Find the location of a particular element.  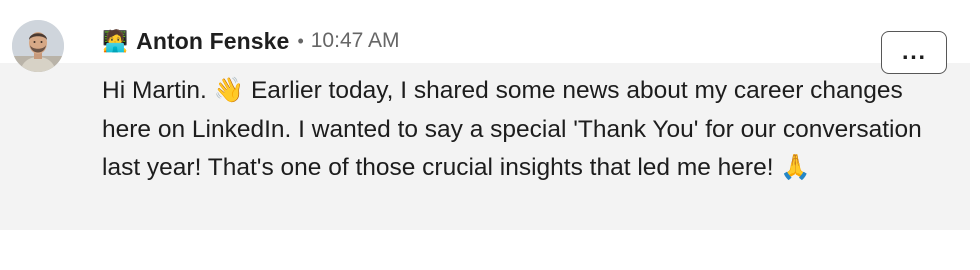

message-header: 🧑‍💻 Anton Fenske • 10:47 AM is located at coordinates (250, 41).